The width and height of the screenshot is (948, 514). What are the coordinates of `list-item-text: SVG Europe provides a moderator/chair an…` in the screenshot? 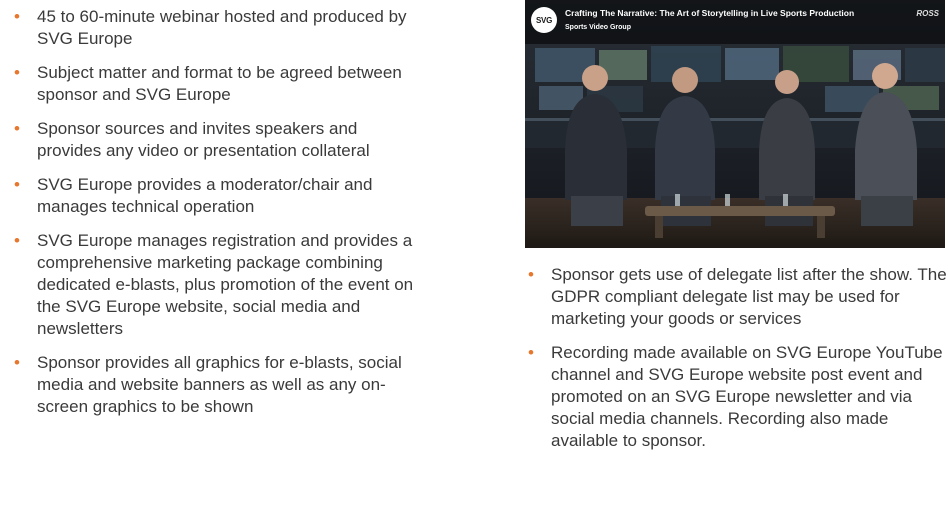 It's located at (205, 195).